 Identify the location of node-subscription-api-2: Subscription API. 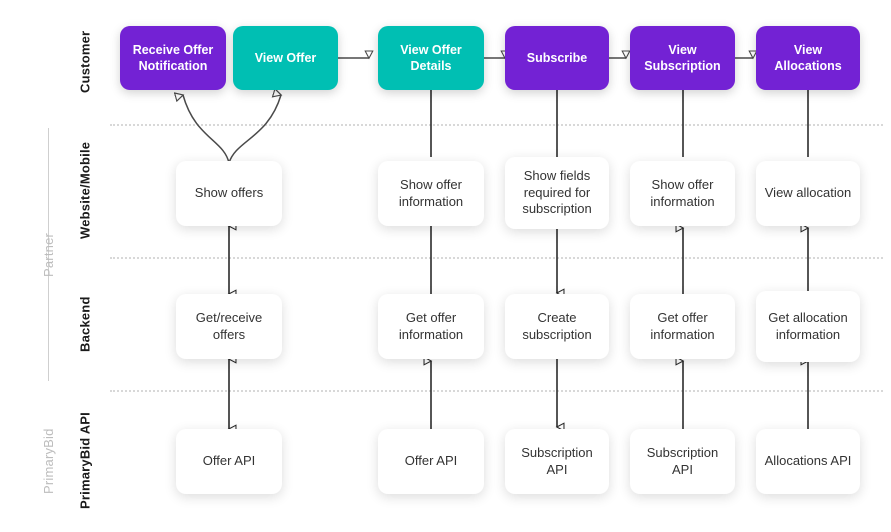
(682, 461).